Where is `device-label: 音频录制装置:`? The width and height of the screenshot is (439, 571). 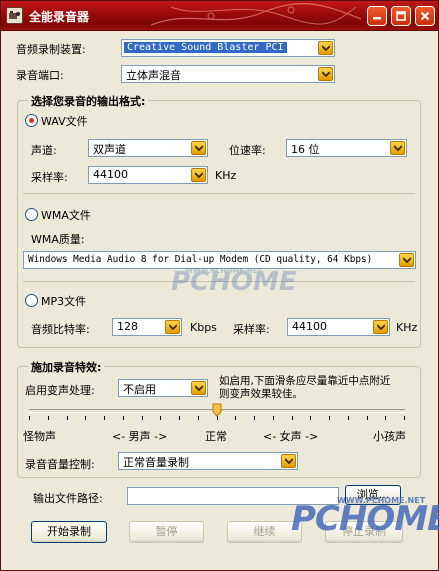 device-label: 音频录制装置: is located at coordinates (51, 49).